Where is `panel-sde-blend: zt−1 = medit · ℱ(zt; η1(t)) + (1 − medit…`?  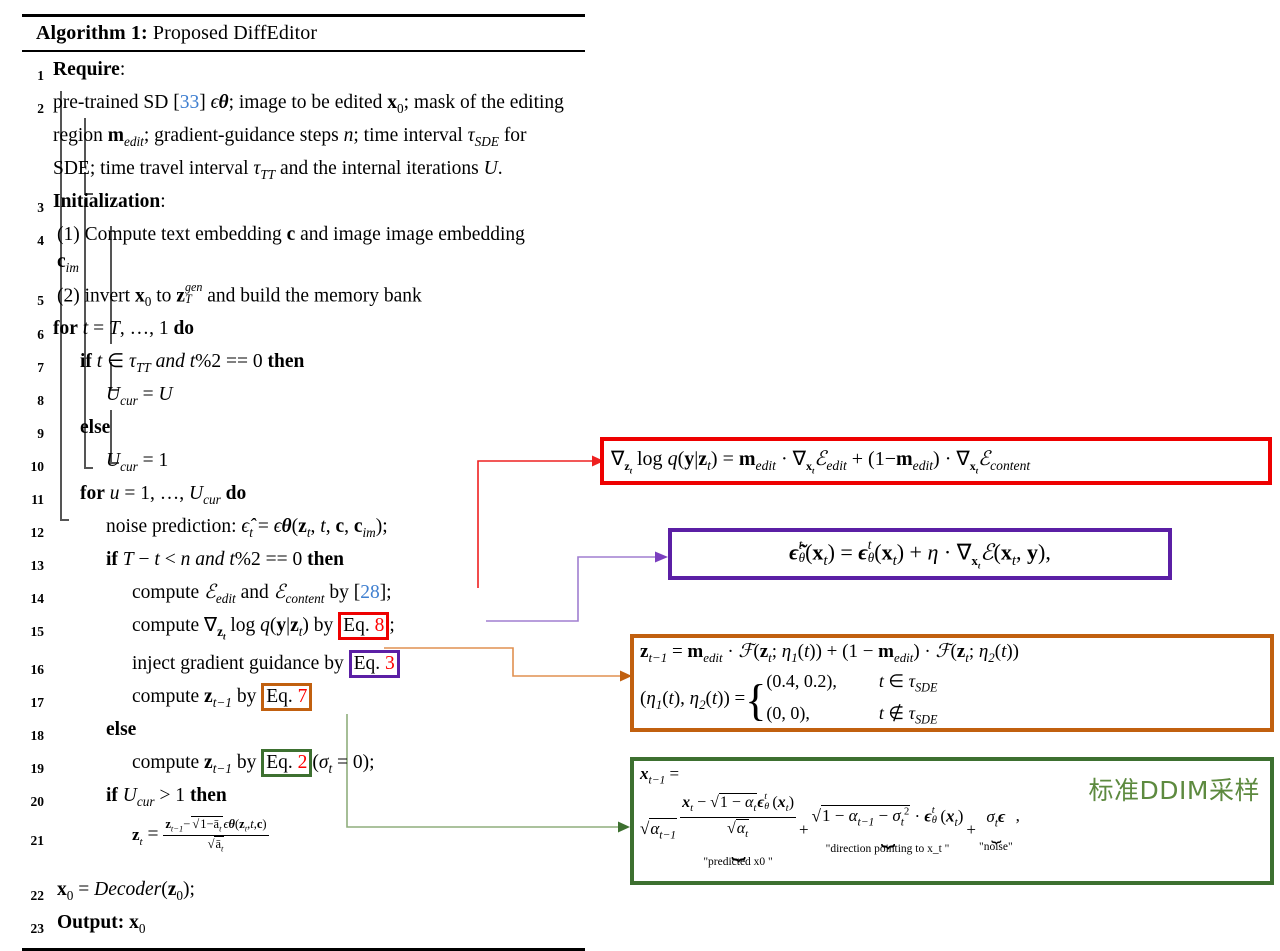 panel-sde-blend: zt−1 = medit · ℱ(zt; η1(t)) + (1 − medit… is located at coordinates (952, 683).